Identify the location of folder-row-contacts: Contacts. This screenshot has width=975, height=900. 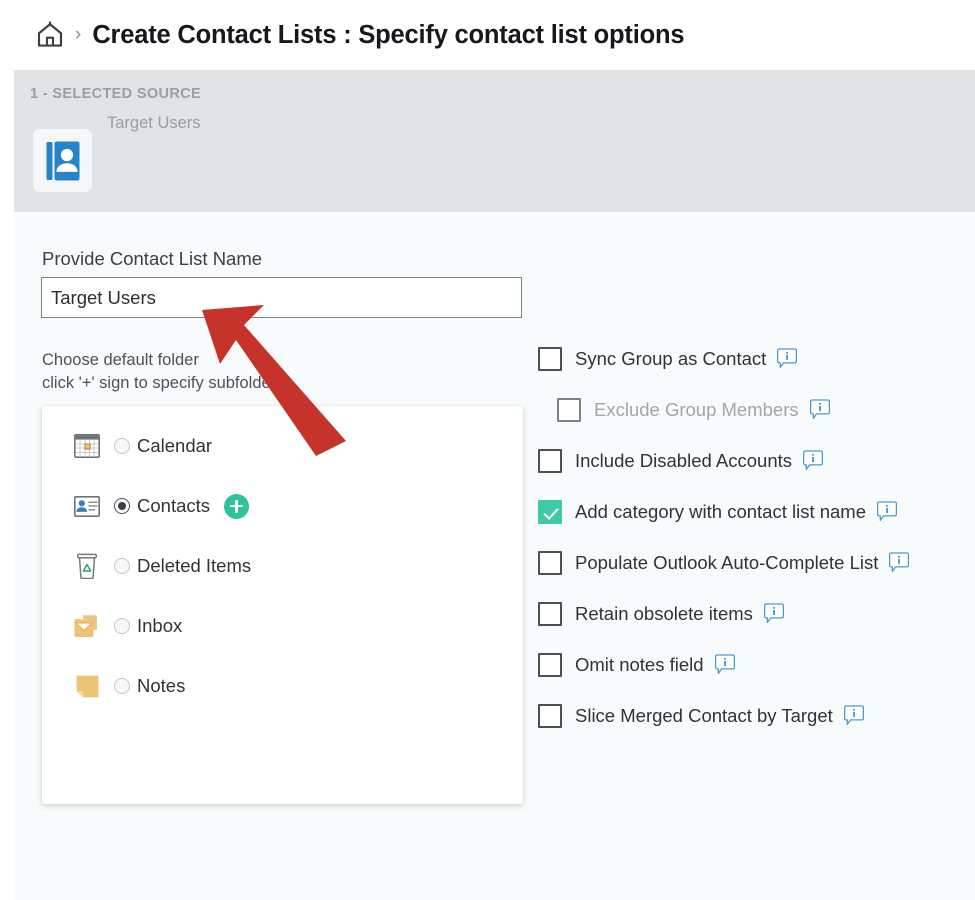
(282, 506).